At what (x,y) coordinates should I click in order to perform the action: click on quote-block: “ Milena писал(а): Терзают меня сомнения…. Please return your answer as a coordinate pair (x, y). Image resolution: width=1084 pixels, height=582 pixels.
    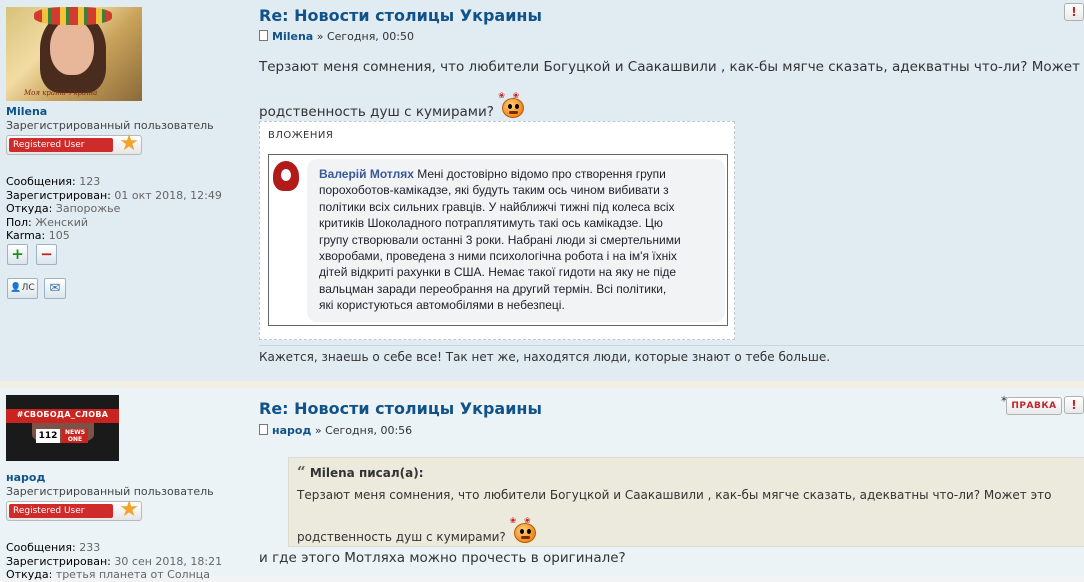
    Looking at the image, I should click on (686, 502).